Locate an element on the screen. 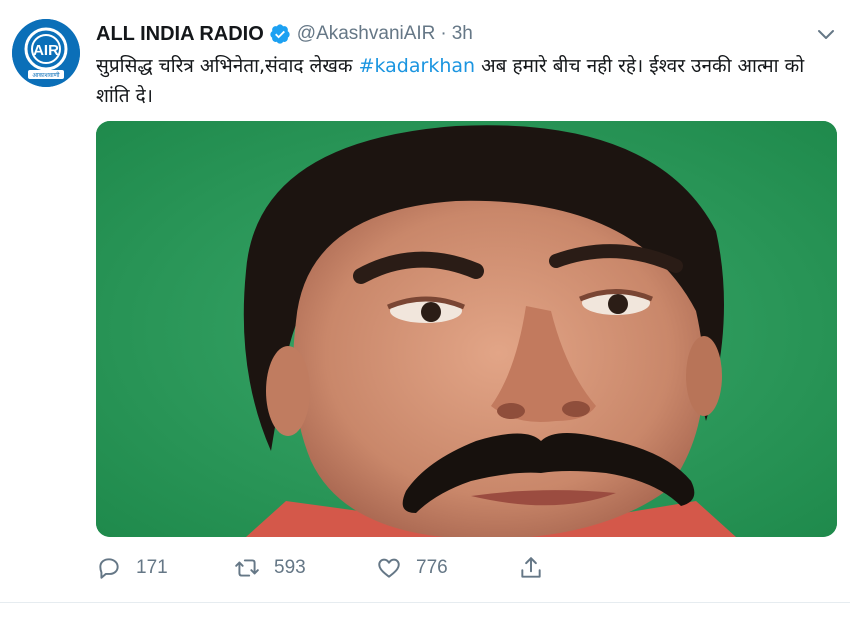  verified-badge-icon is located at coordinates (280, 34).